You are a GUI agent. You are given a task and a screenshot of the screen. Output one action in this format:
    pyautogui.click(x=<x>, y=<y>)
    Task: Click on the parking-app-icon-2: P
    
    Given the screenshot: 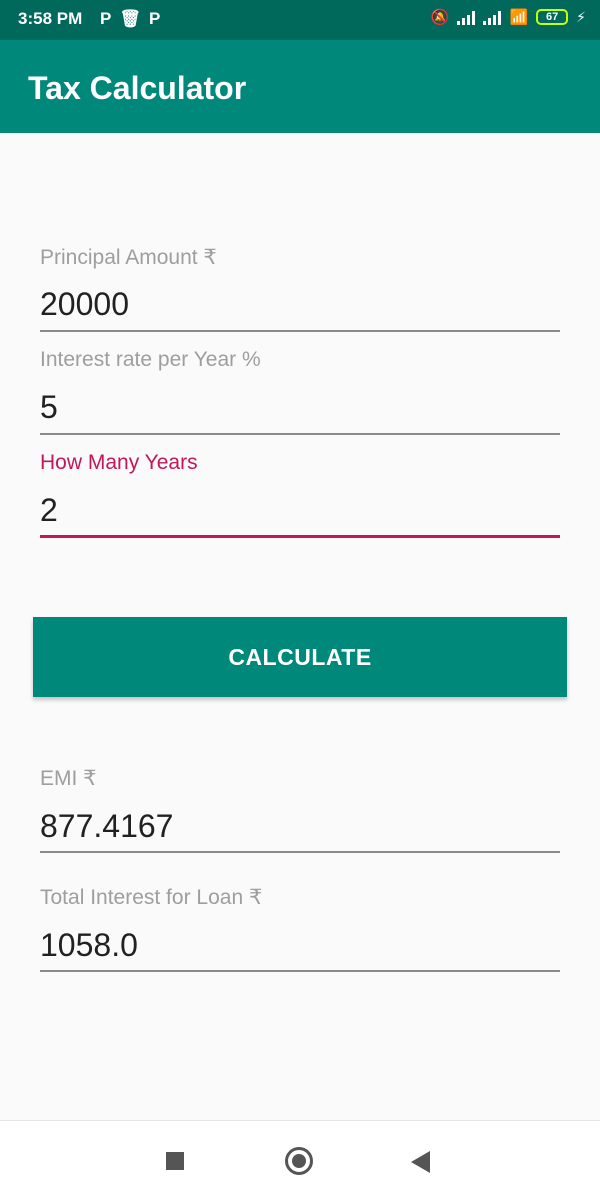 What is the action you would take?
    pyautogui.click(x=158, y=18)
    